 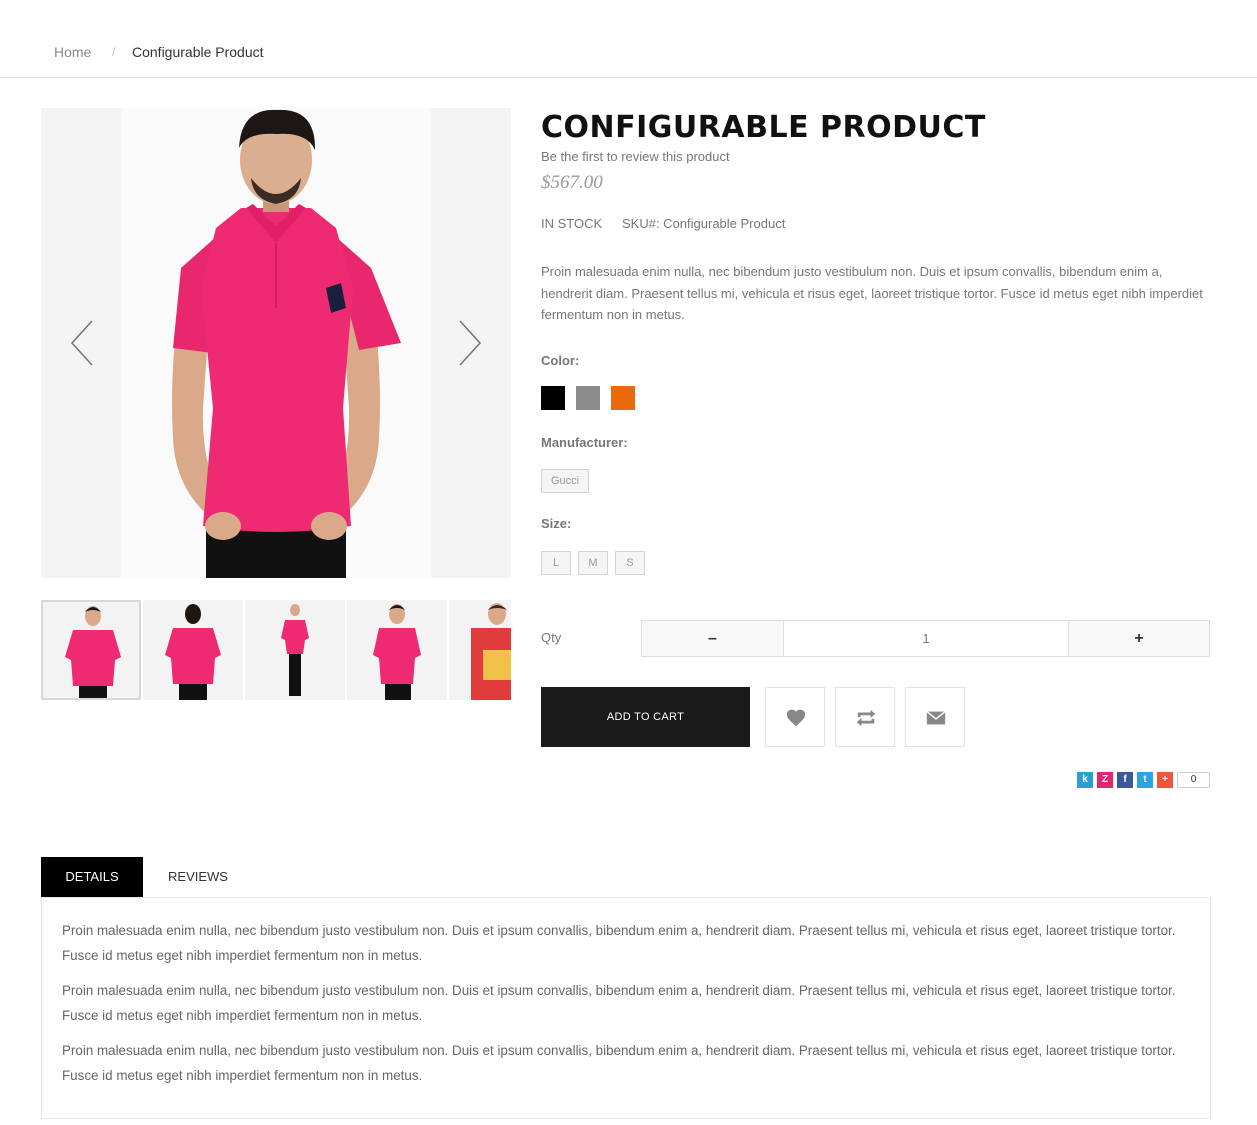 What do you see at coordinates (588, 398) in the screenshot?
I see `color-swatch-gray` at bounding box center [588, 398].